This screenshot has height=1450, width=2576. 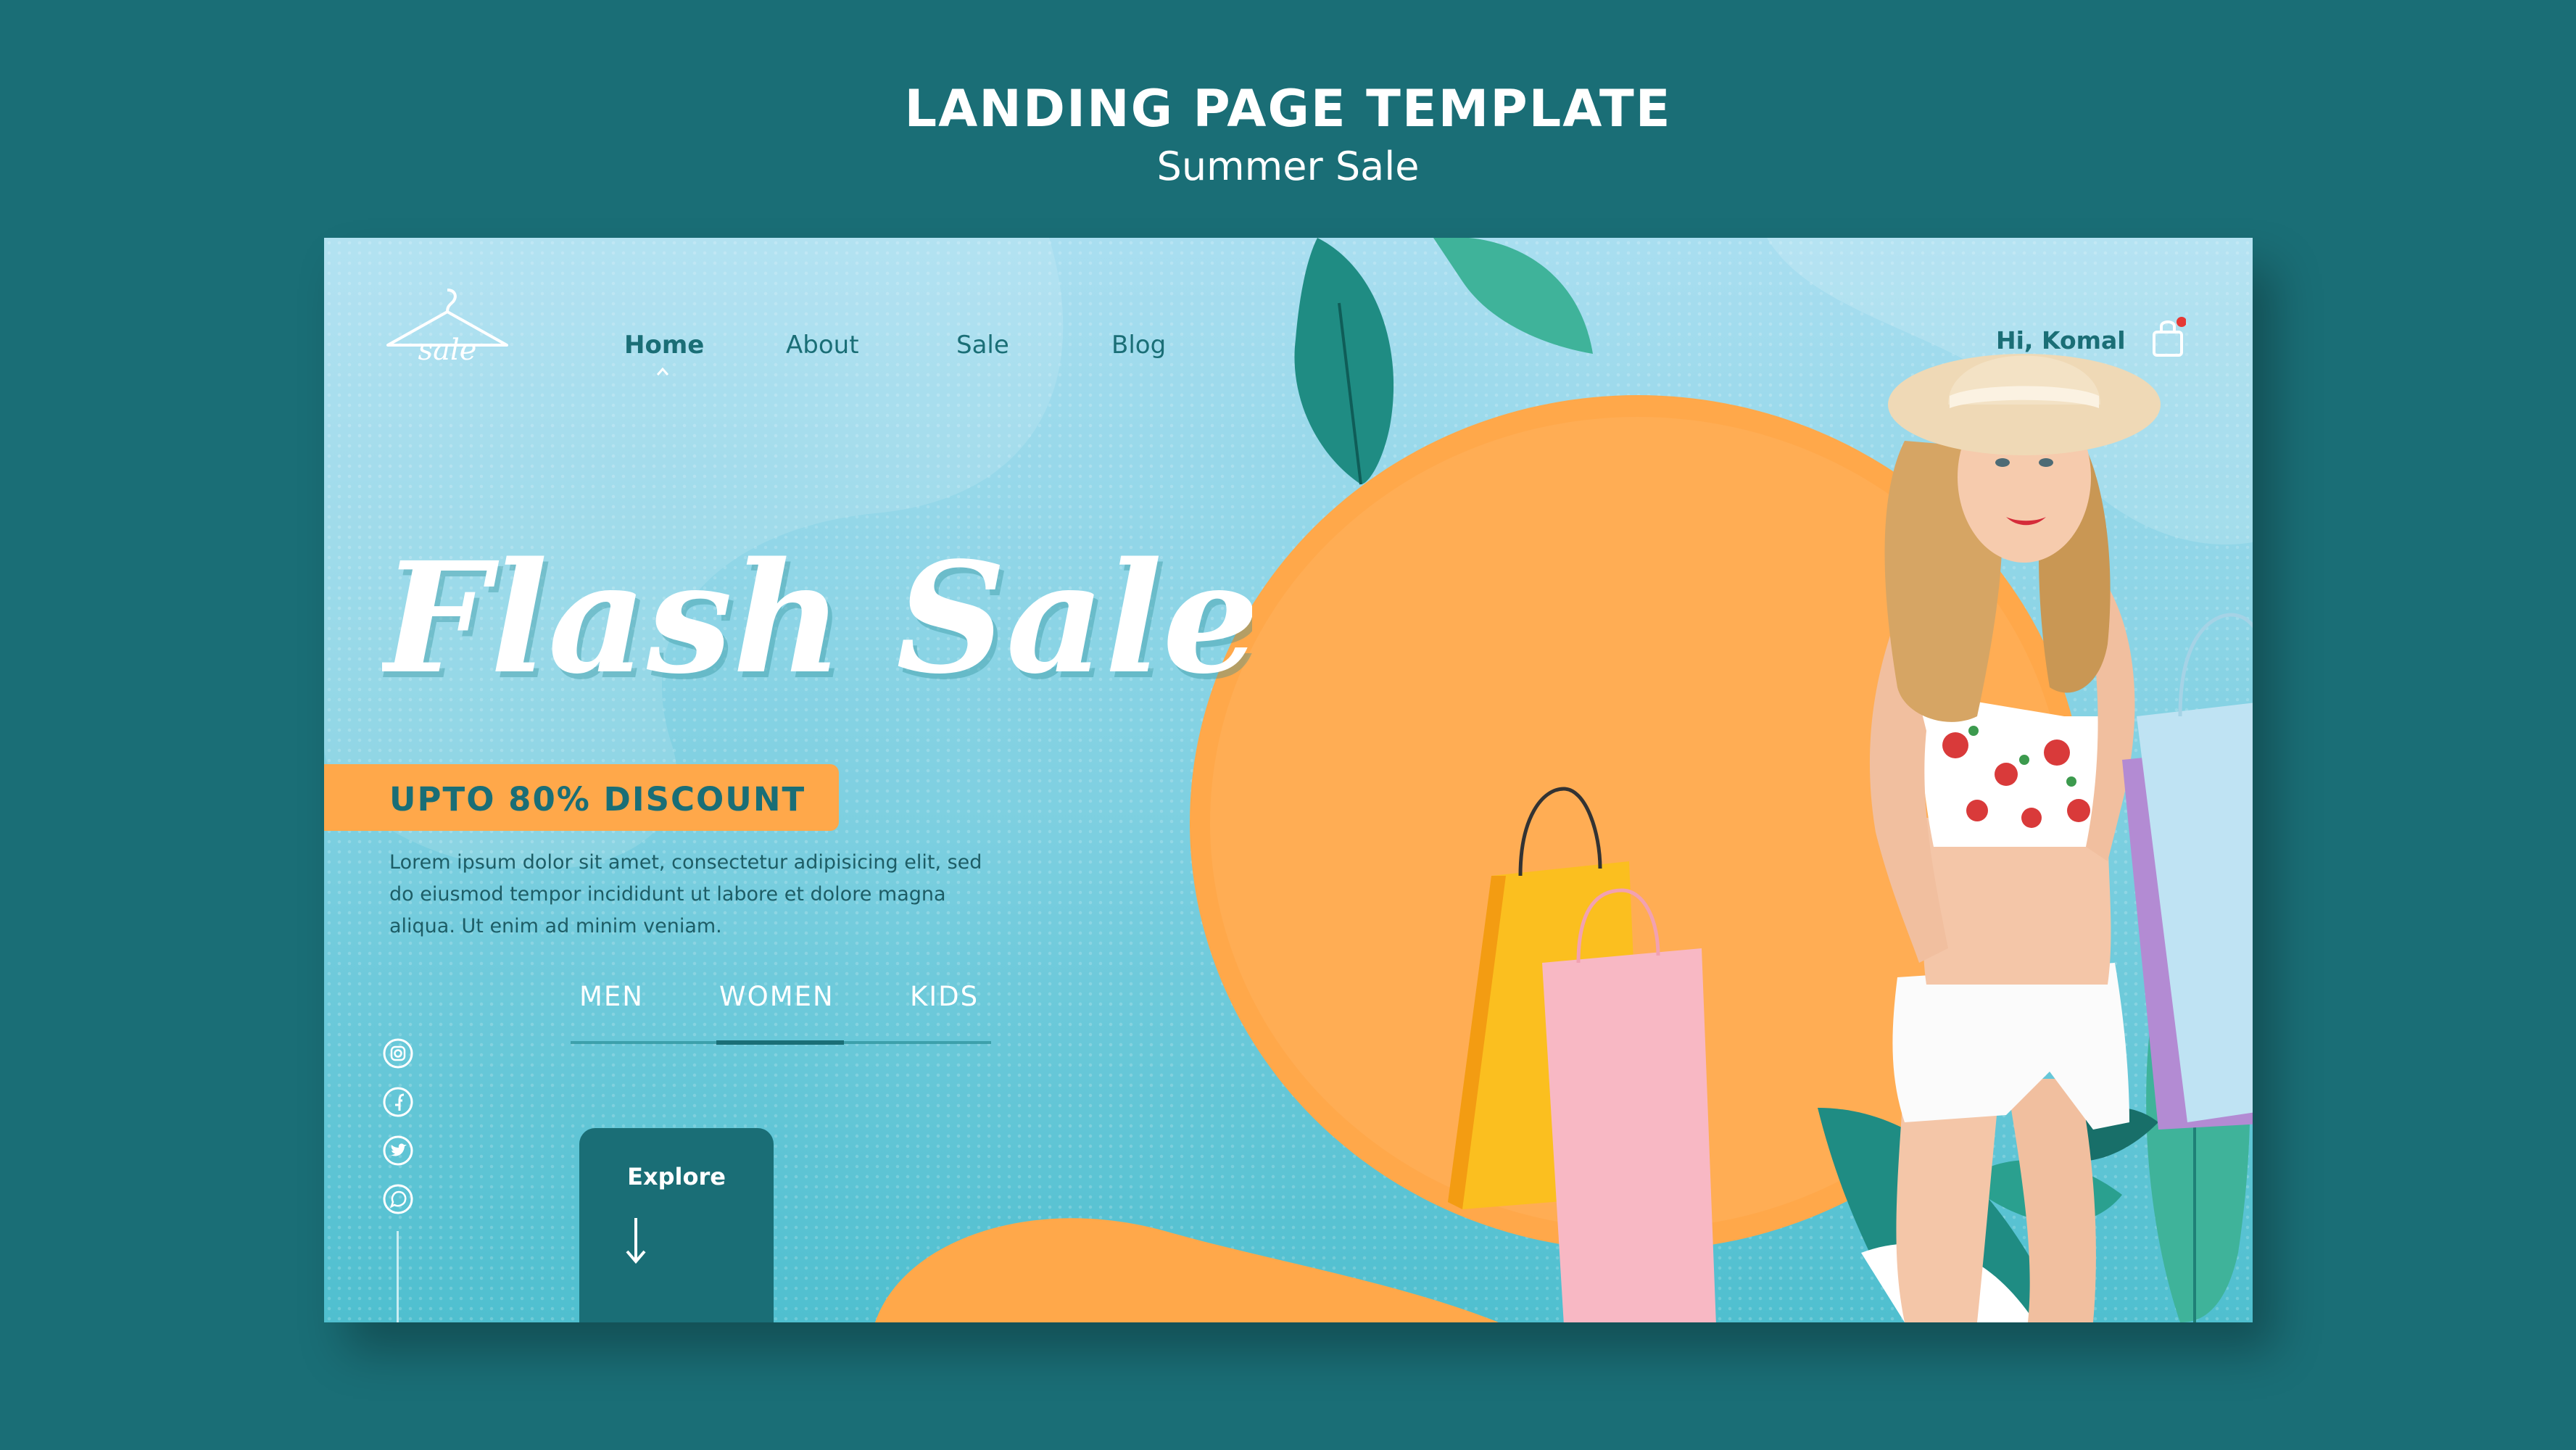 I want to click on nav-about: About, so click(x=822, y=345).